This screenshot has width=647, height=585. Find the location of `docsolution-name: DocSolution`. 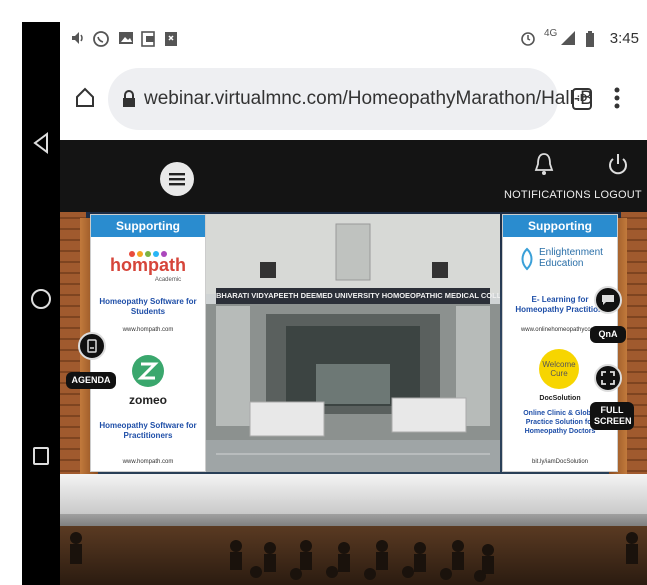

docsolution-name: DocSolution is located at coordinates (560, 398).